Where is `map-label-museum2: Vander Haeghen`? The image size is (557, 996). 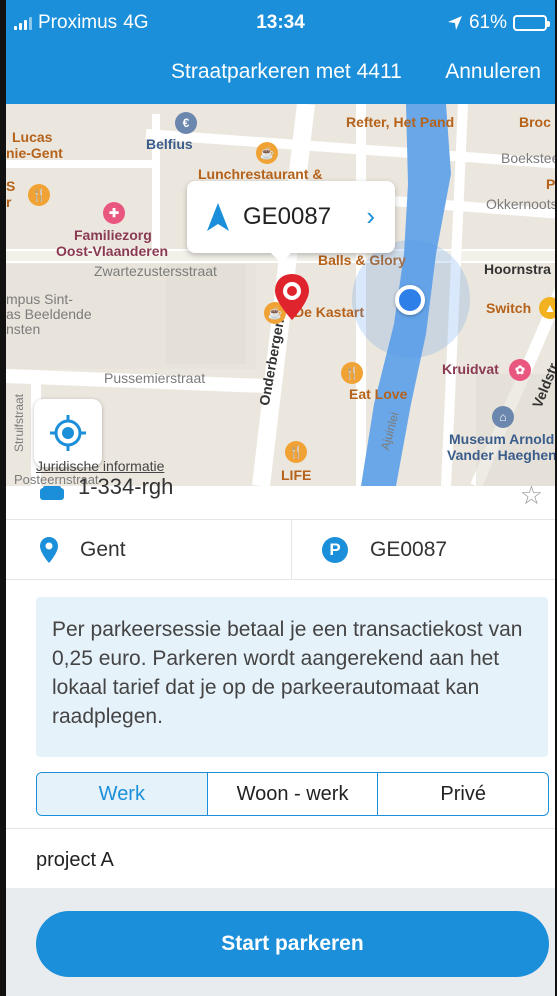
map-label-museum2: Vander Haeghen is located at coordinates (501, 455).